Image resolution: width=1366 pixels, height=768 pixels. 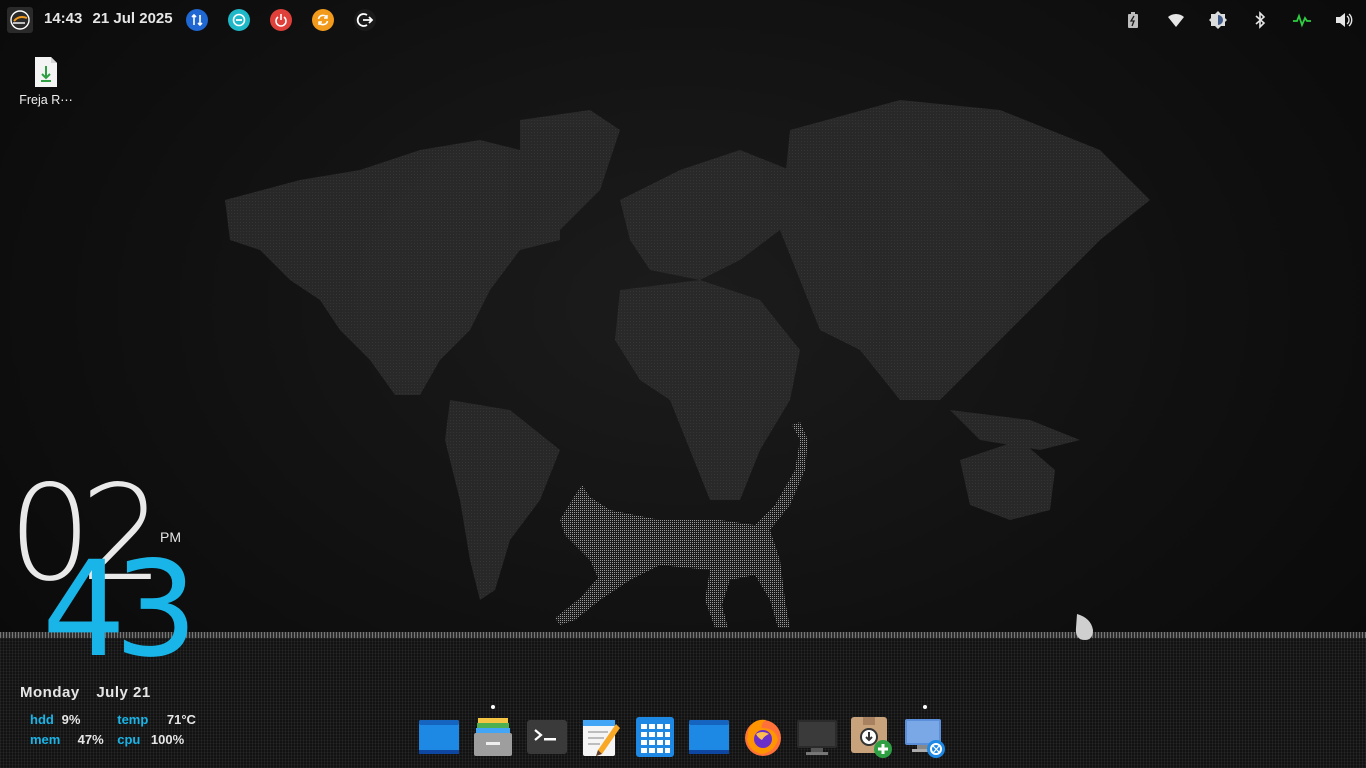 What do you see at coordinates (113, 720) in the screenshot?
I see `stats-row-1: hdd 9% temp 71°C` at bounding box center [113, 720].